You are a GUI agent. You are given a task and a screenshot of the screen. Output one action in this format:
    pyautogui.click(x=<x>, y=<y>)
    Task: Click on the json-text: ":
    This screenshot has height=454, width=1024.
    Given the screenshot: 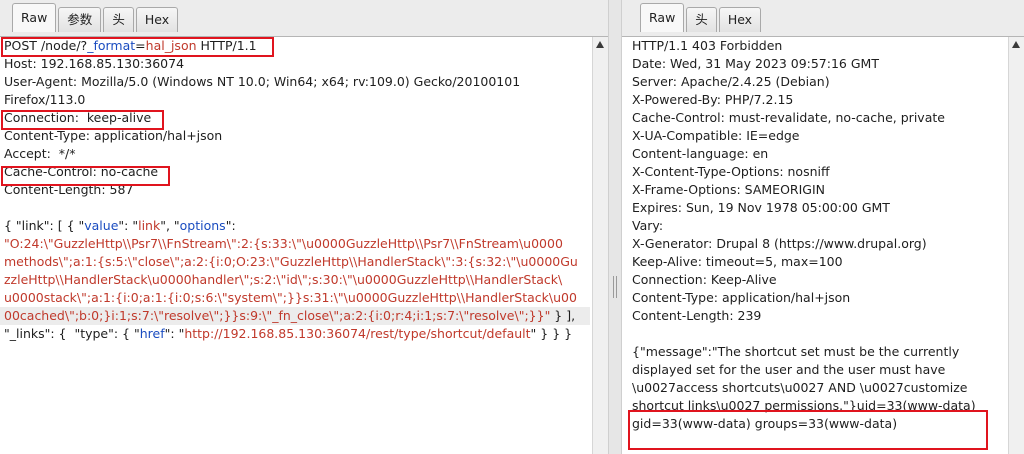 What is the action you would take?
    pyautogui.click(x=230, y=225)
    